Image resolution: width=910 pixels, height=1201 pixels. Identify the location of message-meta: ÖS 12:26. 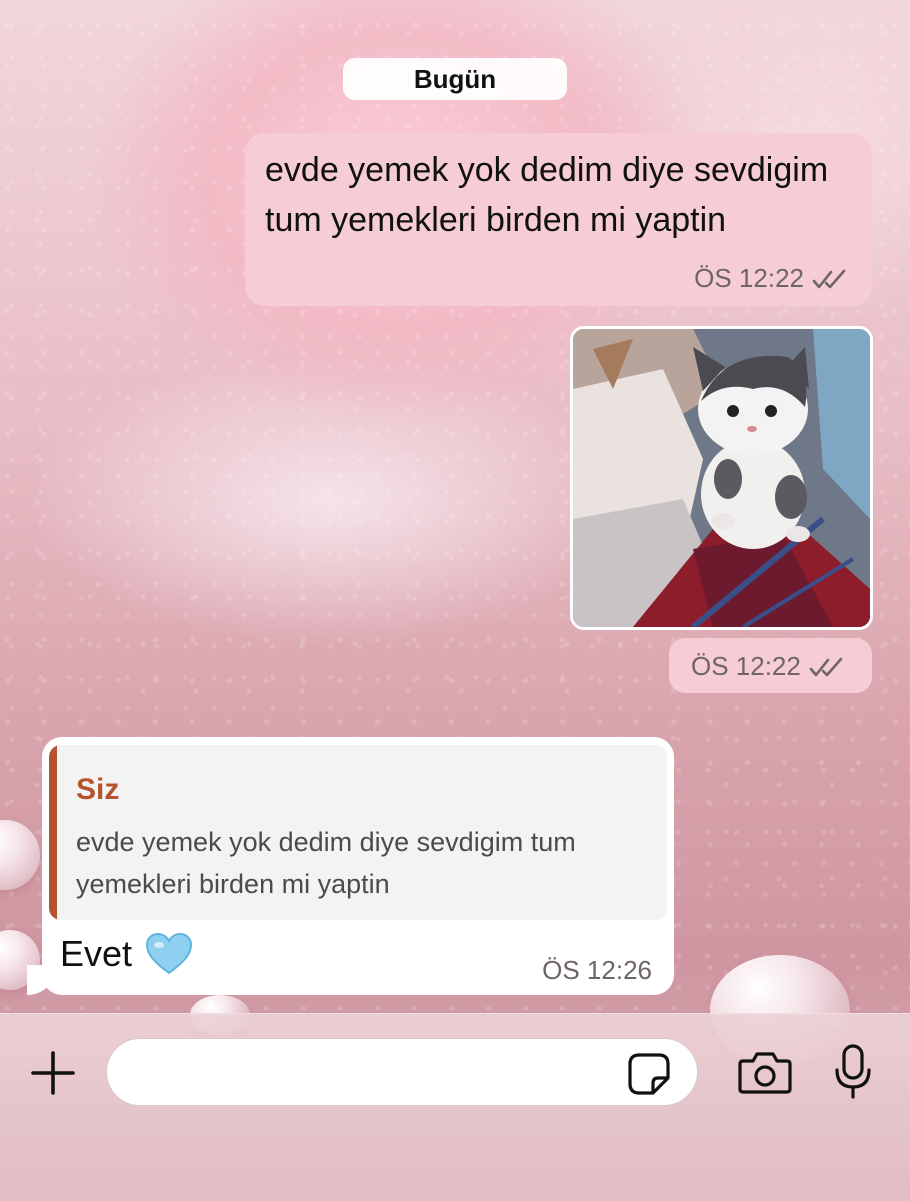
(597, 970).